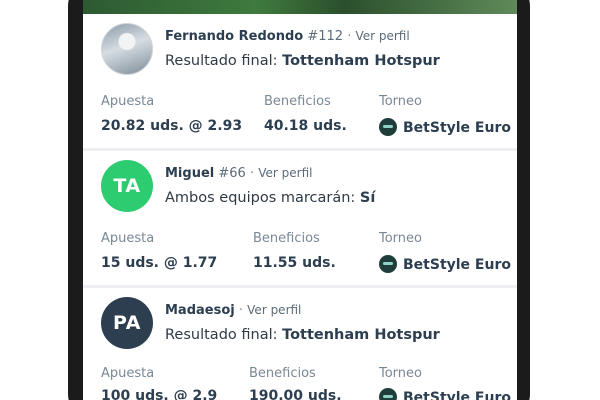 The height and width of the screenshot is (400, 600). Describe the element at coordinates (127, 49) in the screenshot. I see `user-avatar-photo` at that location.